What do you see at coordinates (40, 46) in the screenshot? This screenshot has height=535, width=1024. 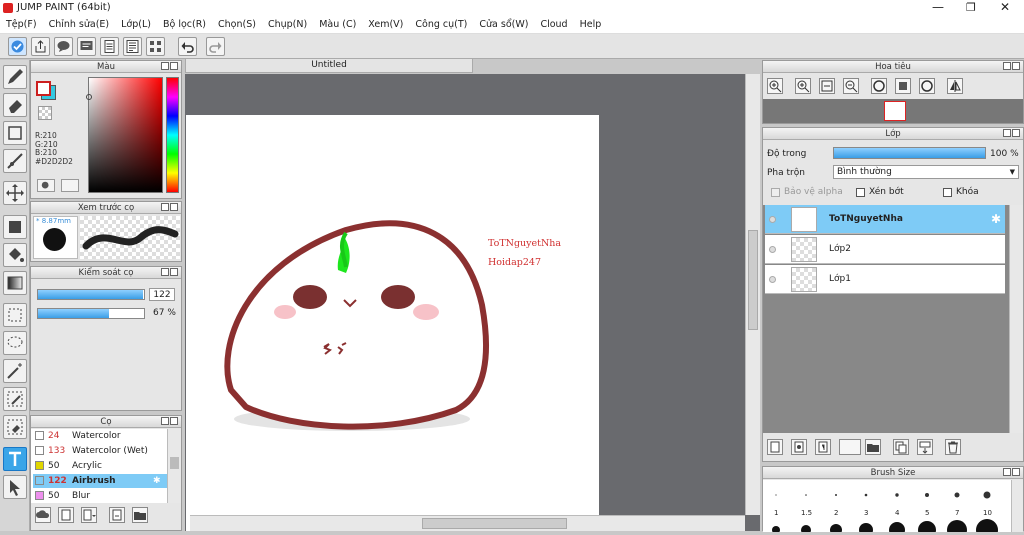 I see `share-button` at bounding box center [40, 46].